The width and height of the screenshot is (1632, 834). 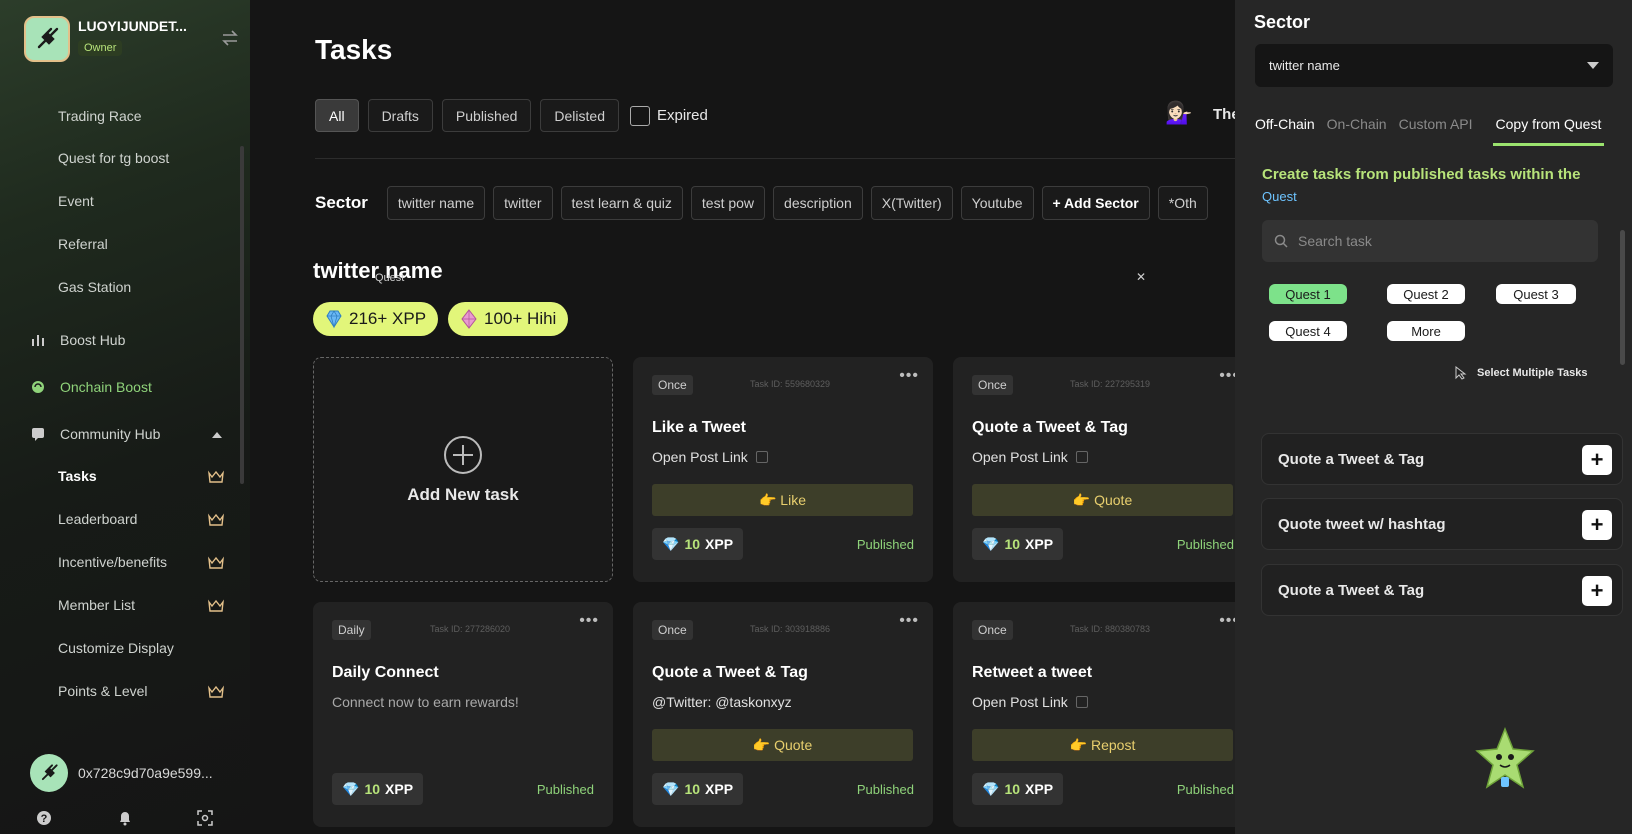 What do you see at coordinates (1279, 196) in the screenshot?
I see `panel-headline-quest: Quest` at bounding box center [1279, 196].